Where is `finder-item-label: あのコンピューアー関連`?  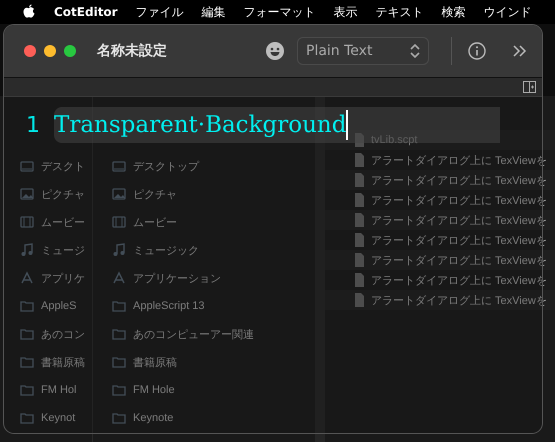
finder-item-label: あのコンピューアー関連 is located at coordinates (193, 334).